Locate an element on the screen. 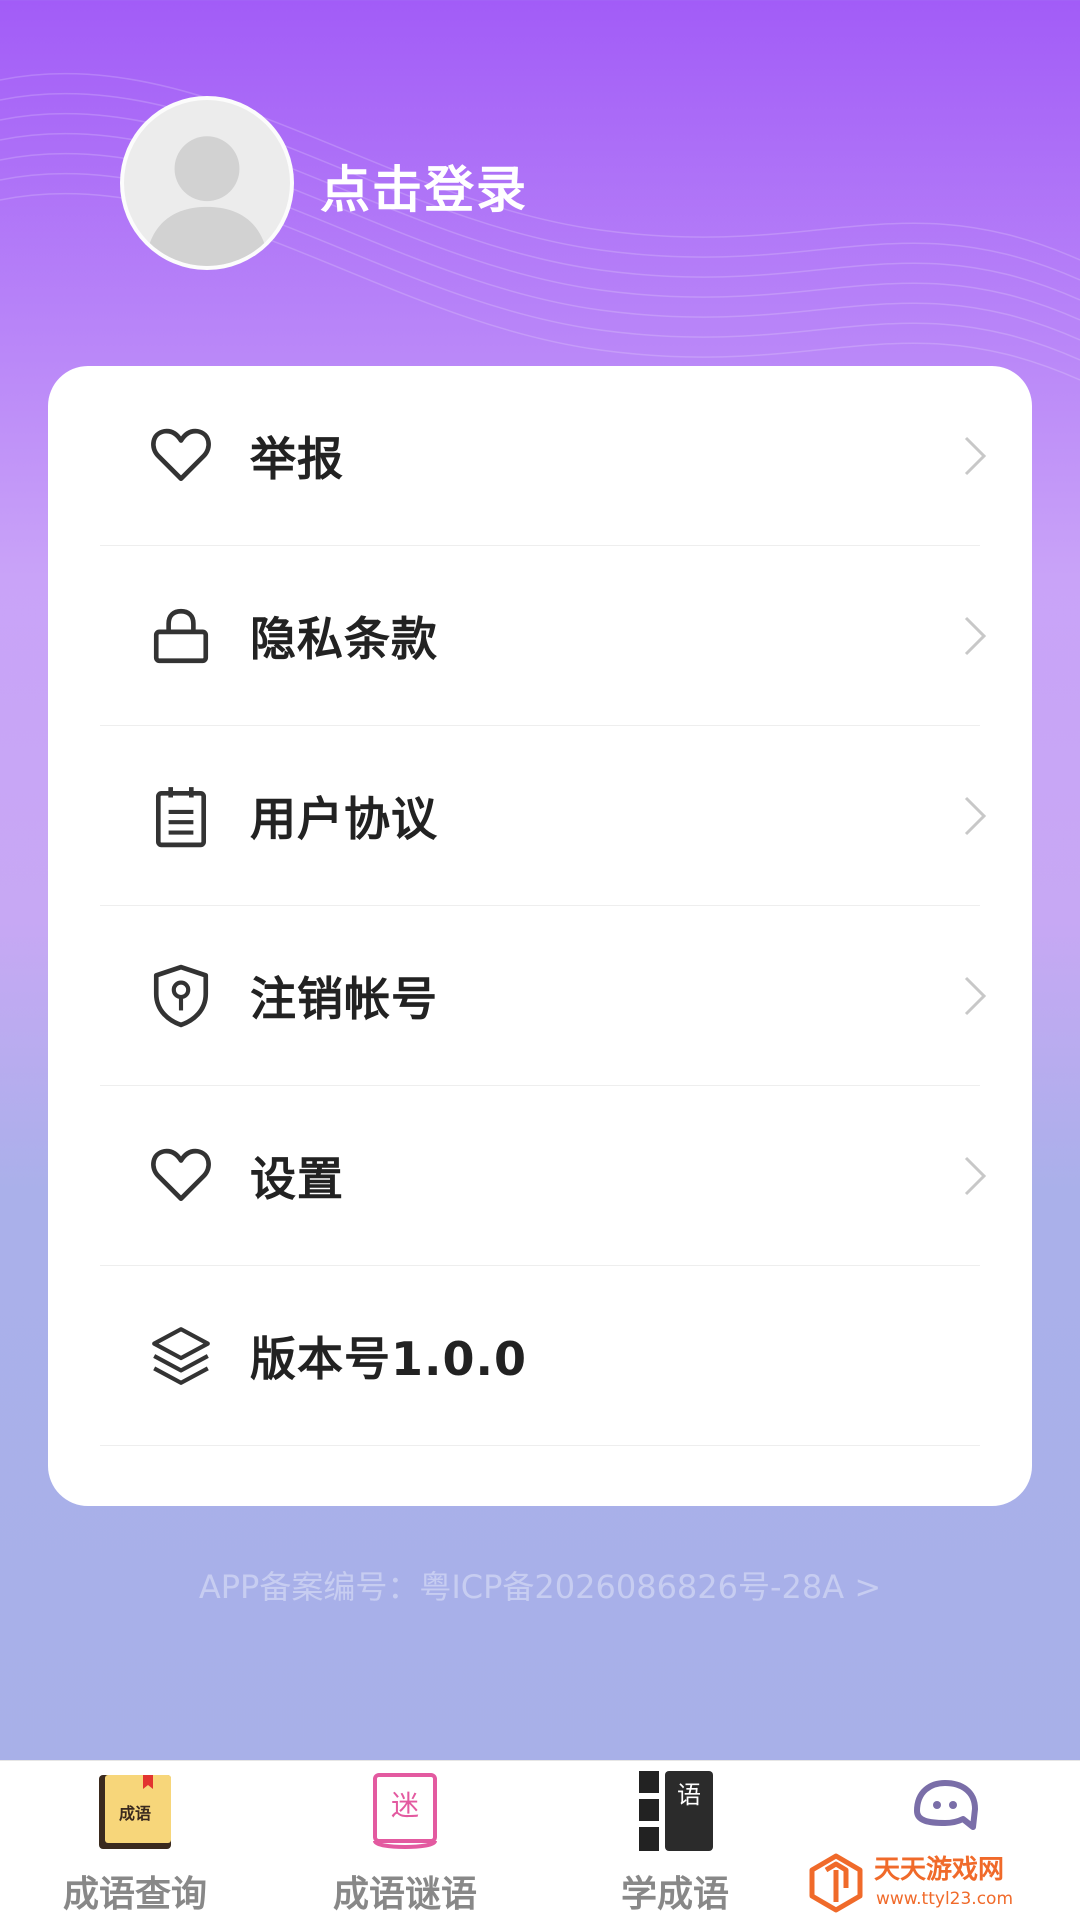 The height and width of the screenshot is (1920, 1080). menu-item-label: 隐私条款 is located at coordinates (344, 638).